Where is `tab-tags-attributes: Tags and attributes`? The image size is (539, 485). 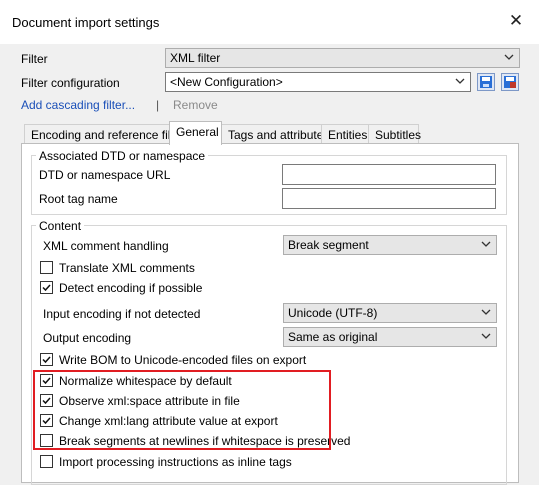
tab-tags-attributes: Tags and attributes is located at coordinates (275, 134).